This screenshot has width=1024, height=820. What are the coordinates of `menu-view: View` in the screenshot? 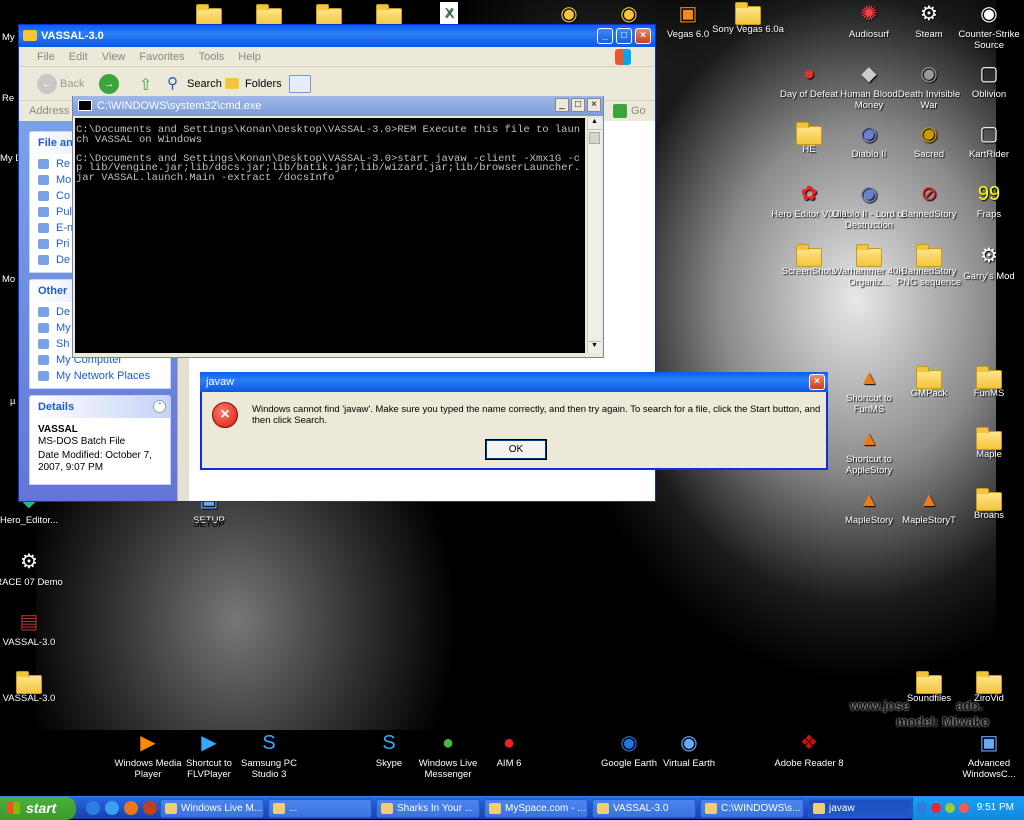 It's located at (114, 57).